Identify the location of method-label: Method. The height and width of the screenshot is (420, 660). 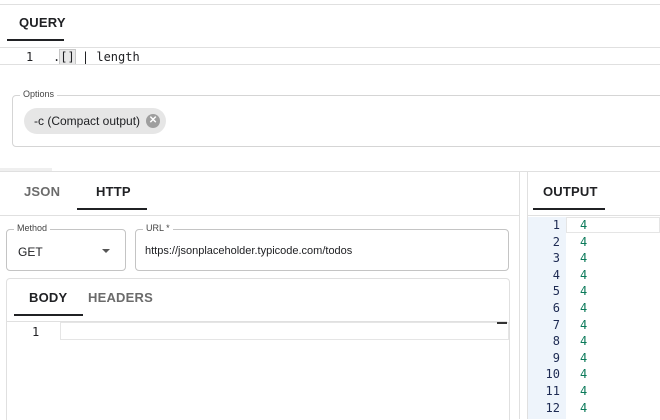
(32, 228).